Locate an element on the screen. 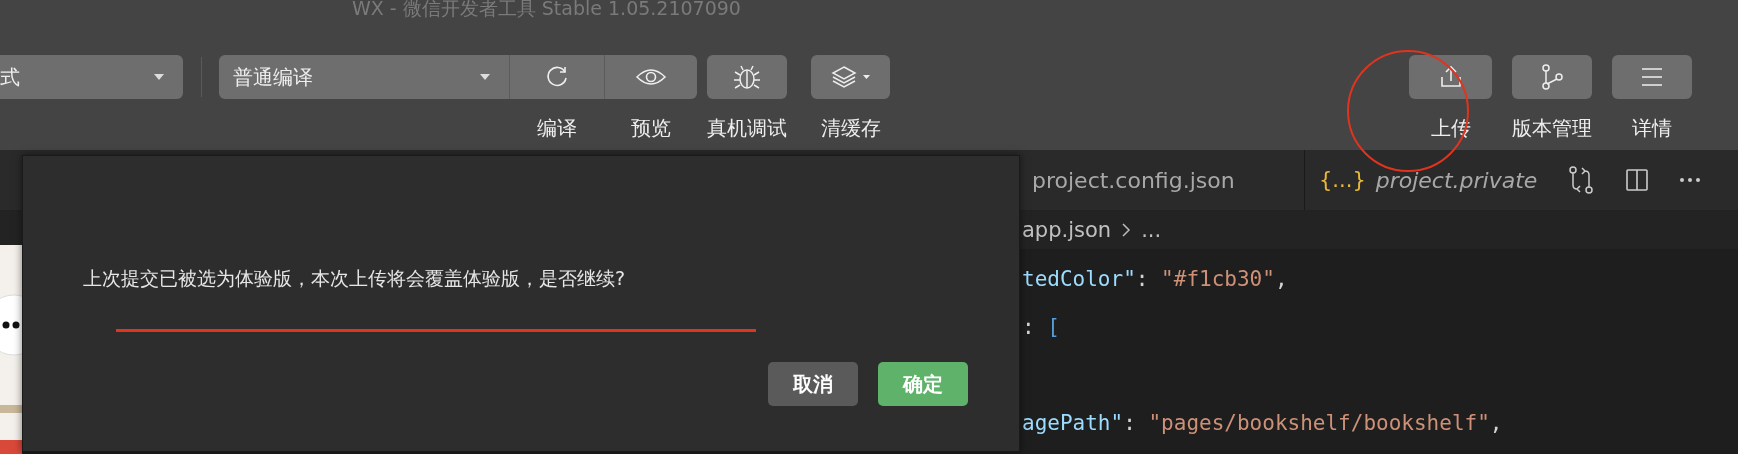  mode-dropdown: 式 is located at coordinates (91, 77).